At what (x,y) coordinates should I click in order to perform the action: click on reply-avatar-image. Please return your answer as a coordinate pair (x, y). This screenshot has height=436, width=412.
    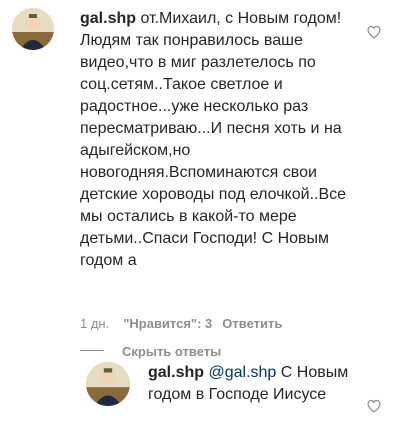
    Looking at the image, I should click on (108, 384).